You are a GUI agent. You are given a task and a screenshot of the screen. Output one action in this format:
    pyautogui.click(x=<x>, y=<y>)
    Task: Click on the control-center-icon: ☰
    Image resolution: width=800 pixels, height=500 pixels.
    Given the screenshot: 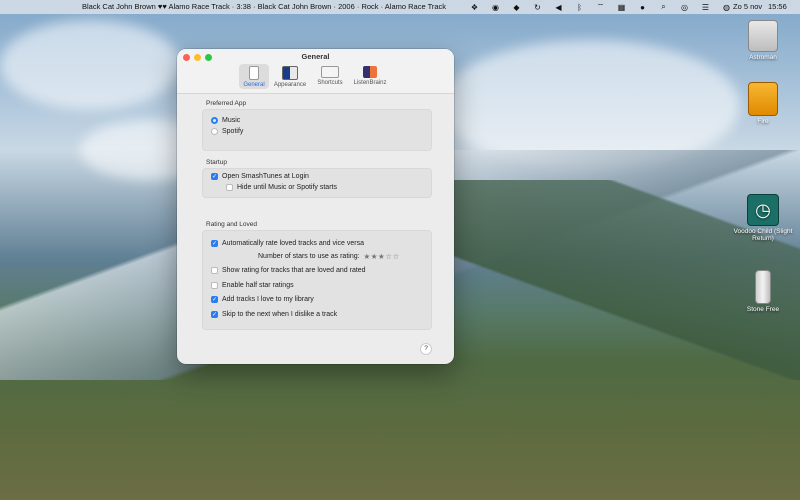 What is the action you would take?
    pyautogui.click(x=705, y=7)
    